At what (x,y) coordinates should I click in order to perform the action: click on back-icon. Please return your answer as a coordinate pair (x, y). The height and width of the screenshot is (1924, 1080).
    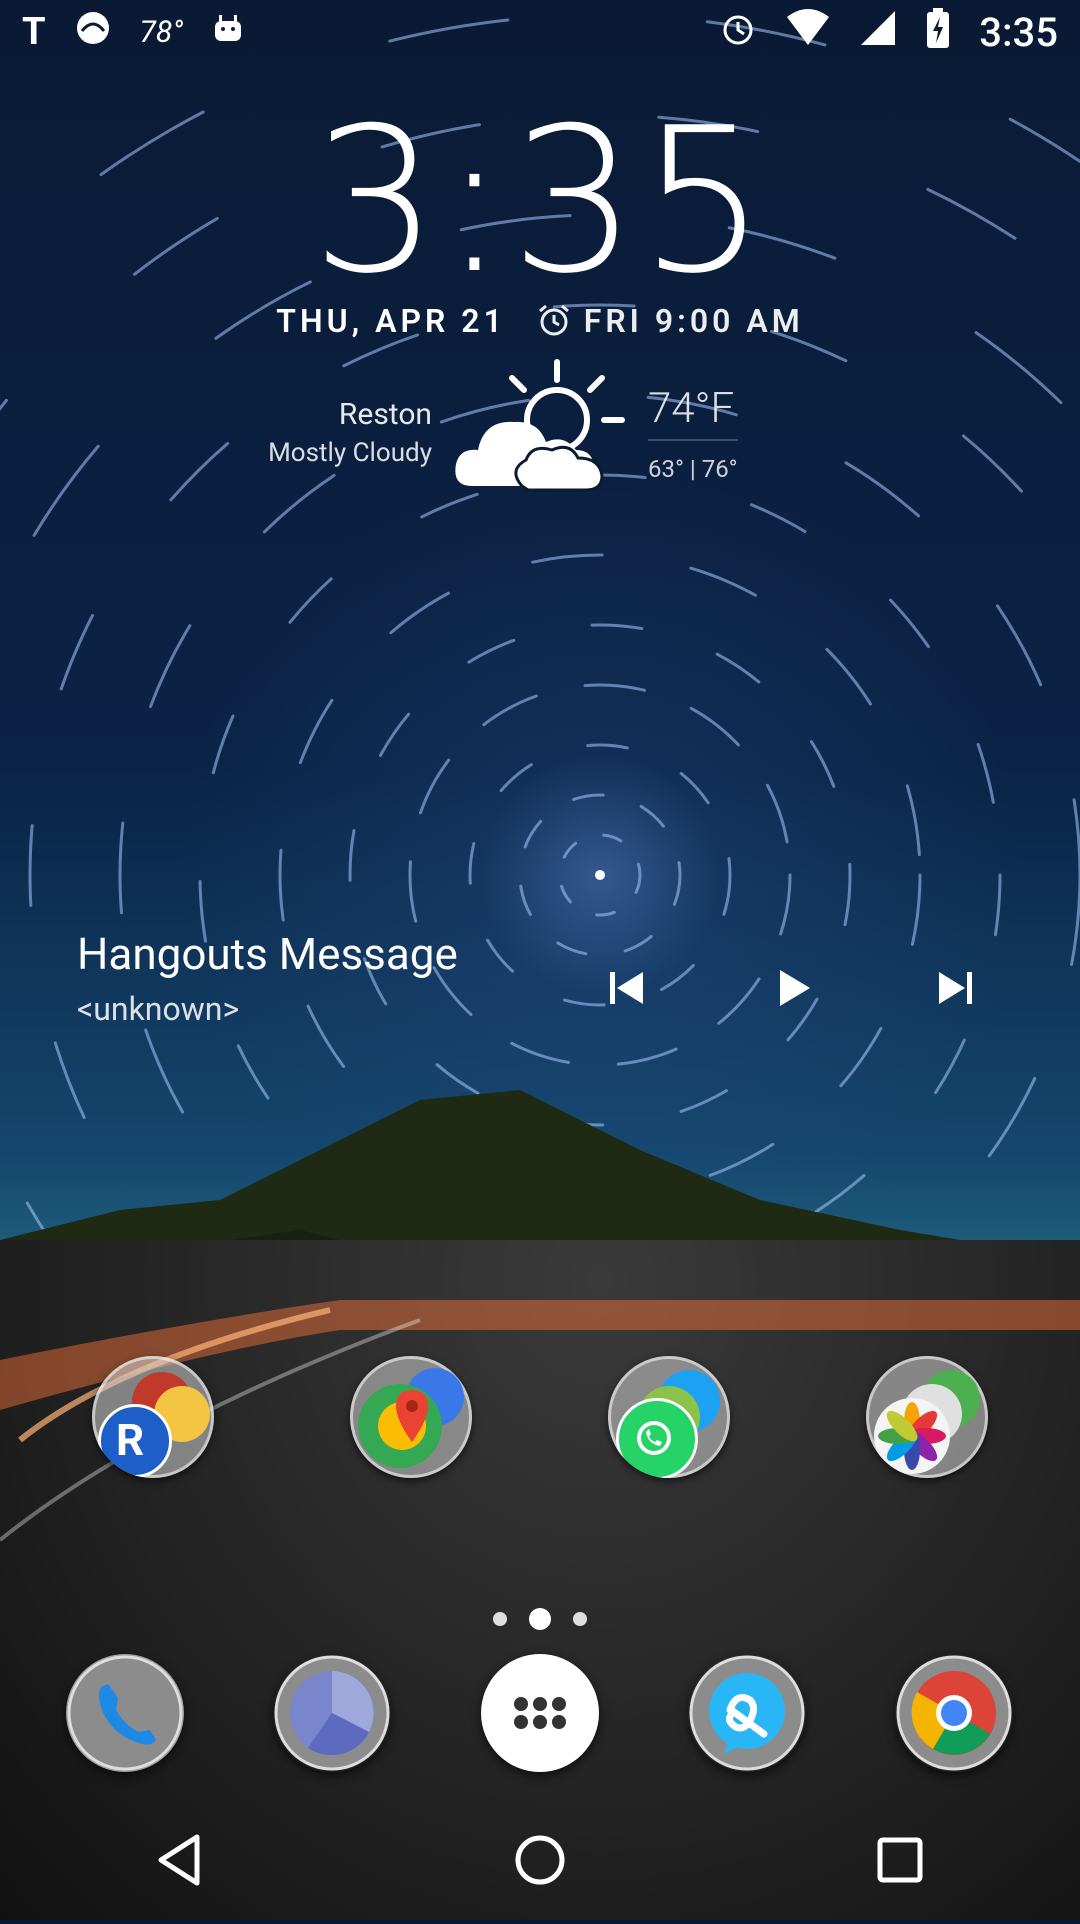
    Looking at the image, I should click on (180, 1860).